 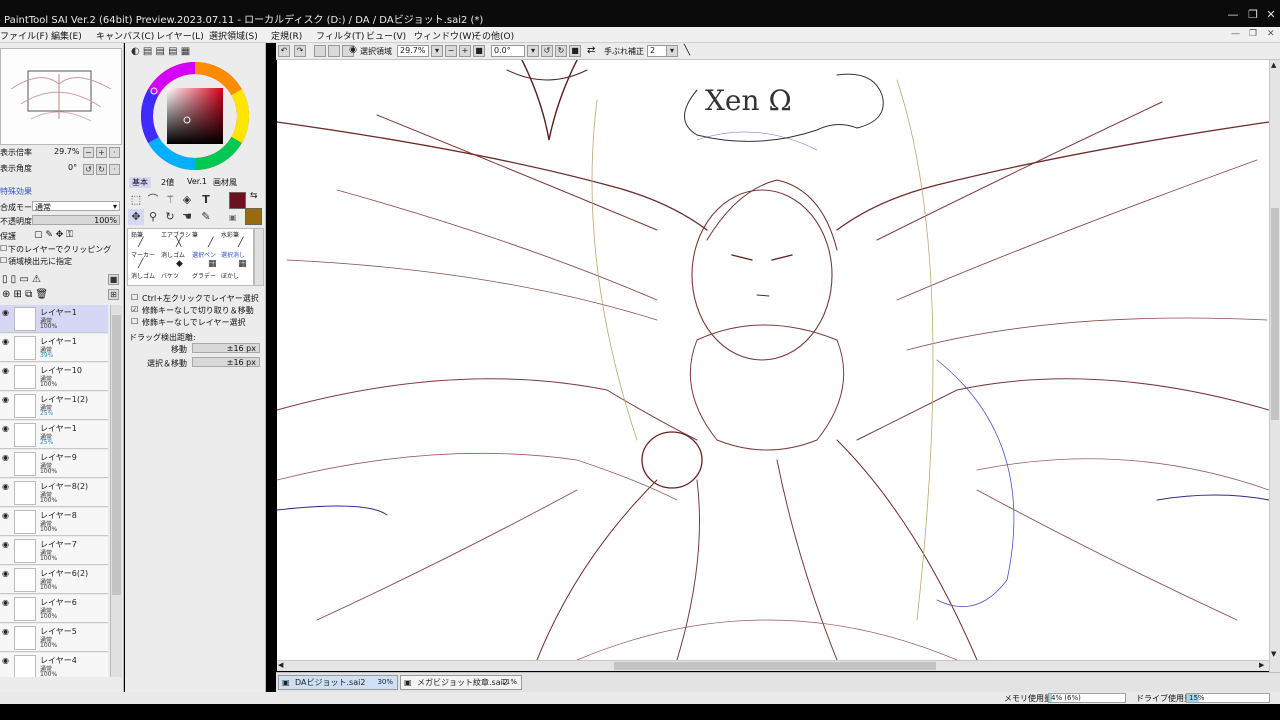 What do you see at coordinates (101, 169) in the screenshot?
I see `rotate-right-button: ↻` at bounding box center [101, 169].